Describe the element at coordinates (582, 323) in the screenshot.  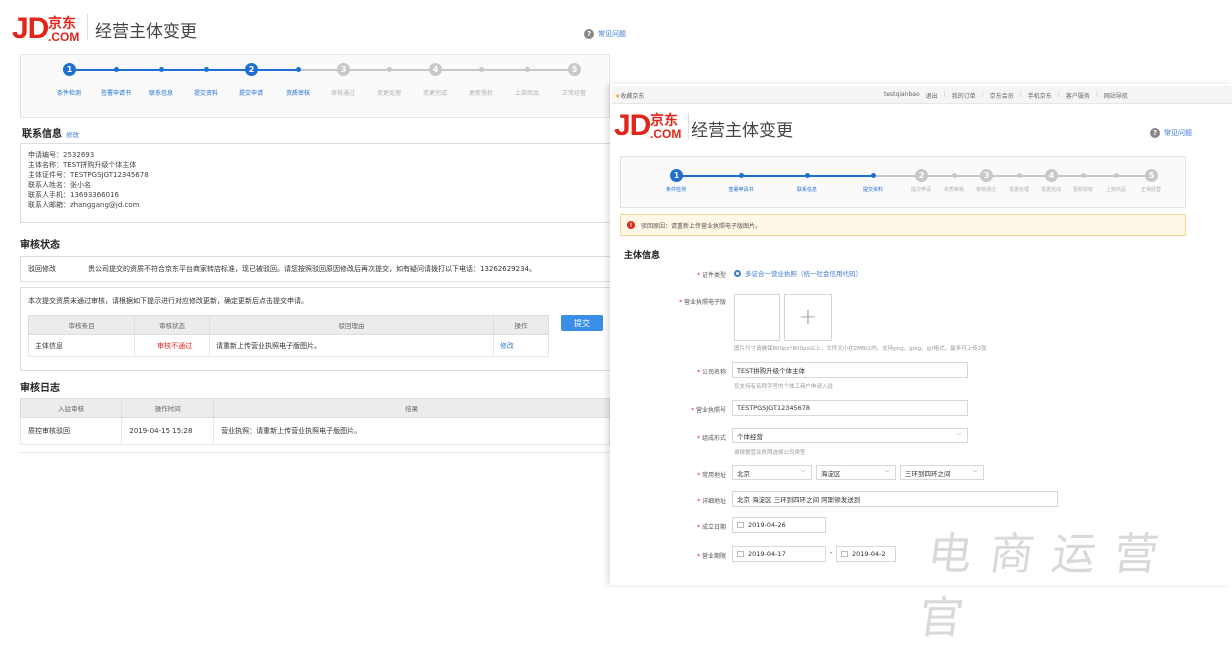
I see `submit-button: 提交` at that location.